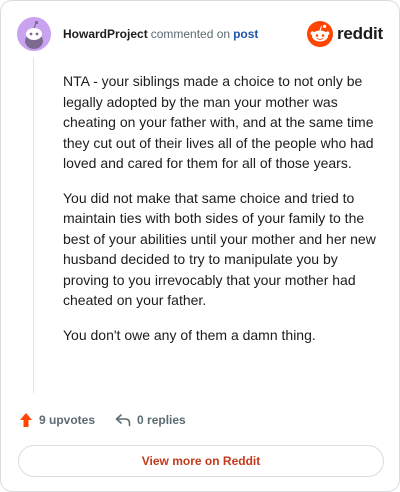  I want to click on thread-line, so click(33, 225).